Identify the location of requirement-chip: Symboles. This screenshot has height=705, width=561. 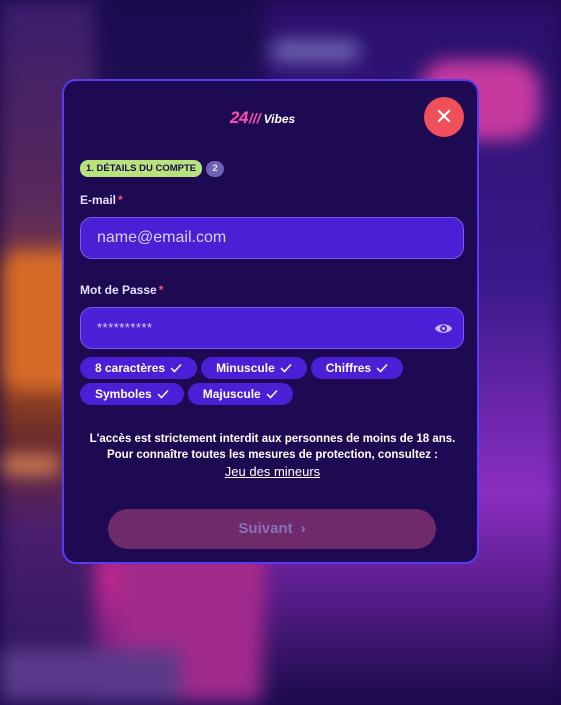
(132, 394).